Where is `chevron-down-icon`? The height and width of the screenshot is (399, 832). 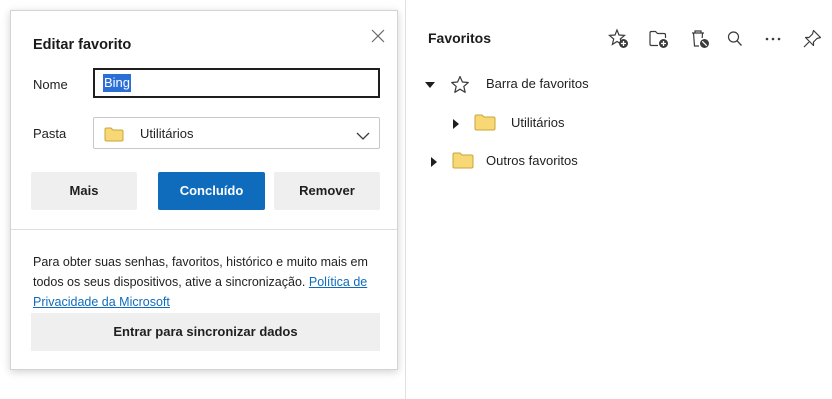 chevron-down-icon is located at coordinates (363, 137).